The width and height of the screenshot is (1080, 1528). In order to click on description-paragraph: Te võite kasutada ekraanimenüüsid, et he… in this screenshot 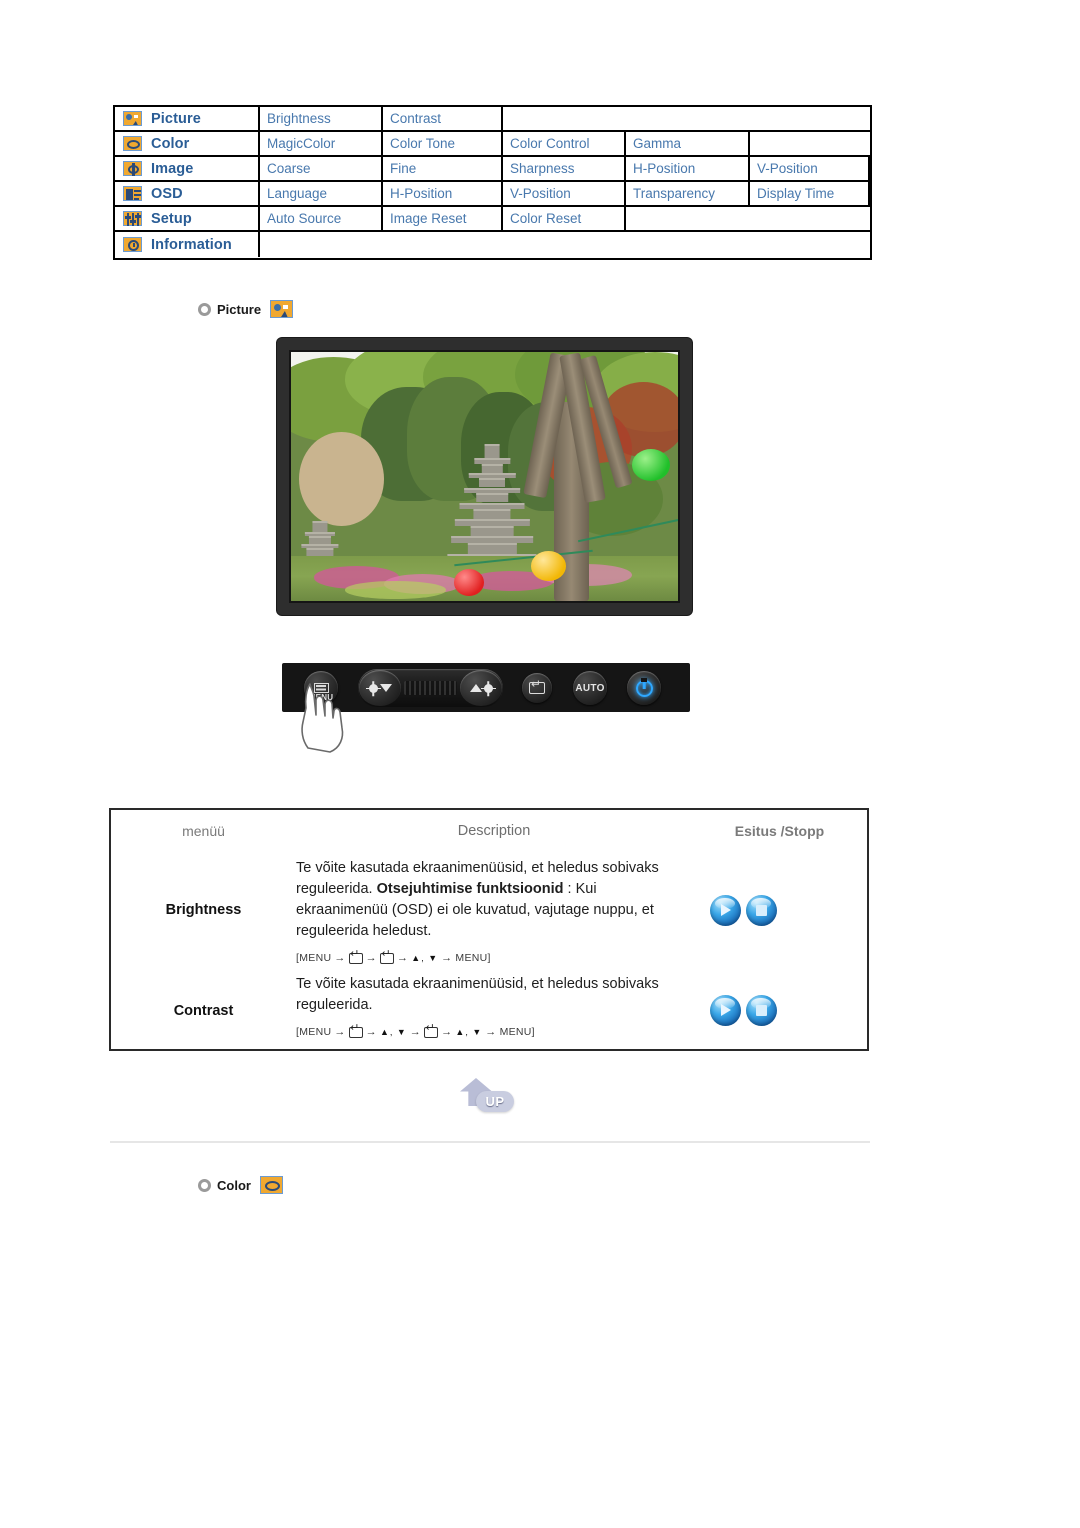, I will do `click(490, 995)`.